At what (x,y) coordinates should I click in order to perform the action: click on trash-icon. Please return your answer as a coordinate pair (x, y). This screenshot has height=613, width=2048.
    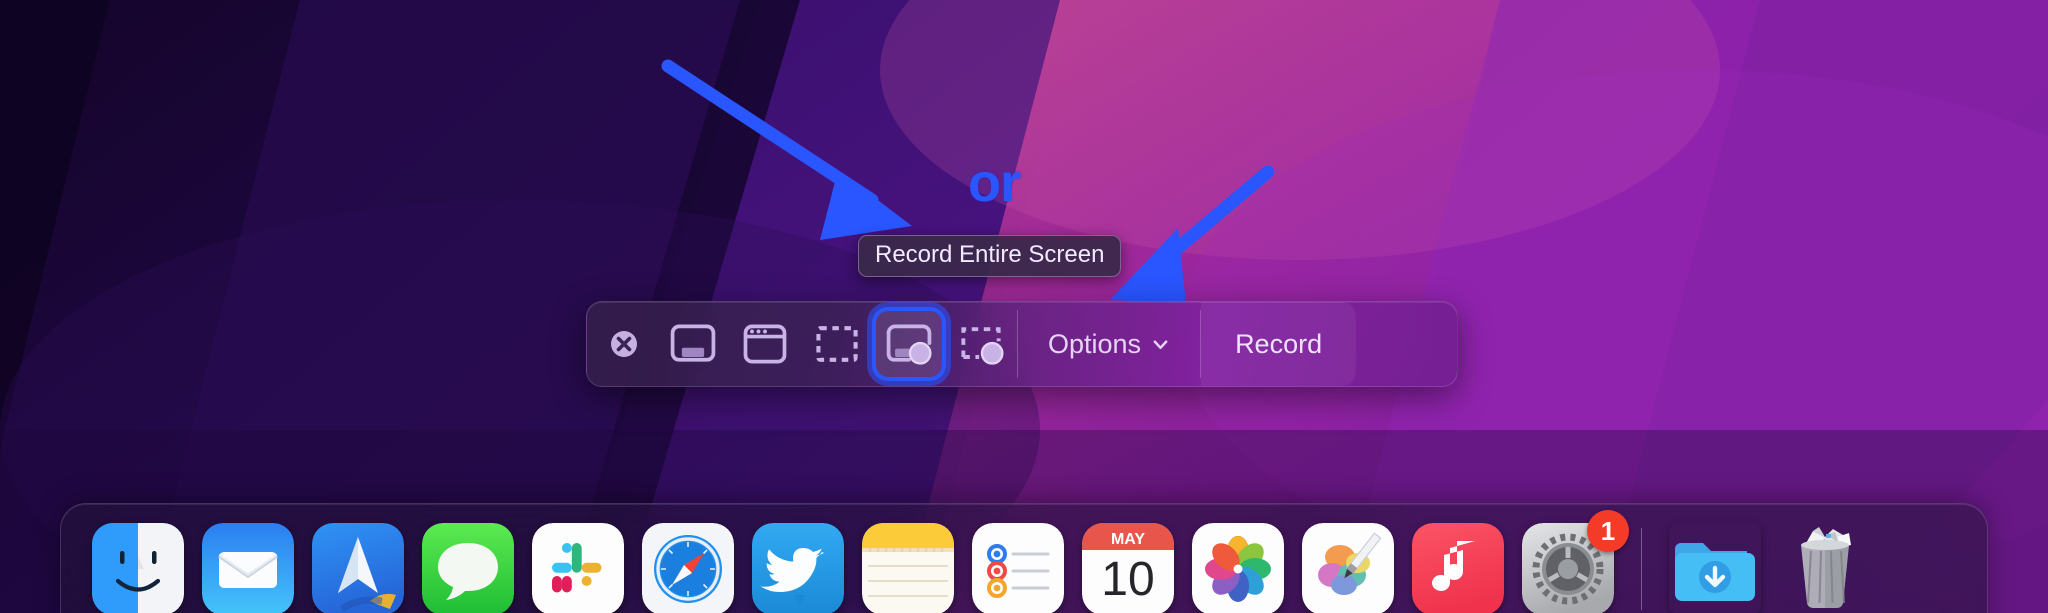
    Looking at the image, I should click on (1825, 568).